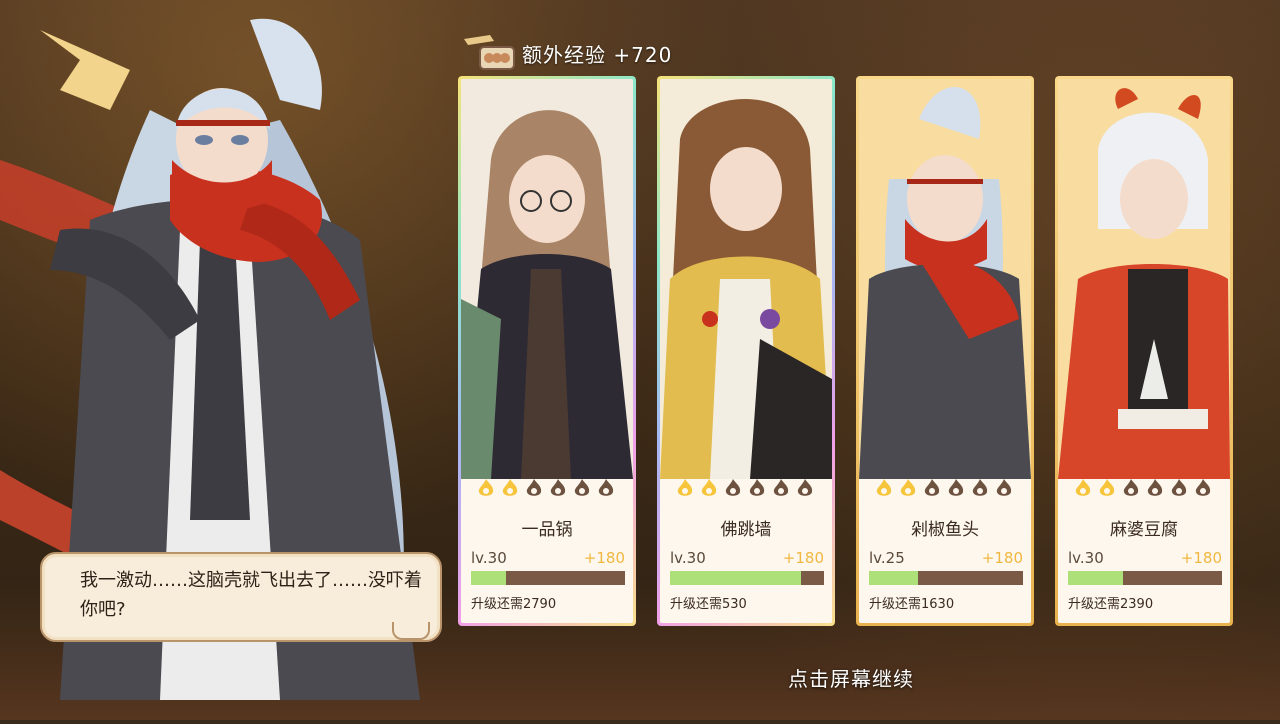 The width and height of the screenshot is (1280, 724). I want to click on bonus-exp-banner: 额外经验 +720, so click(566, 53).